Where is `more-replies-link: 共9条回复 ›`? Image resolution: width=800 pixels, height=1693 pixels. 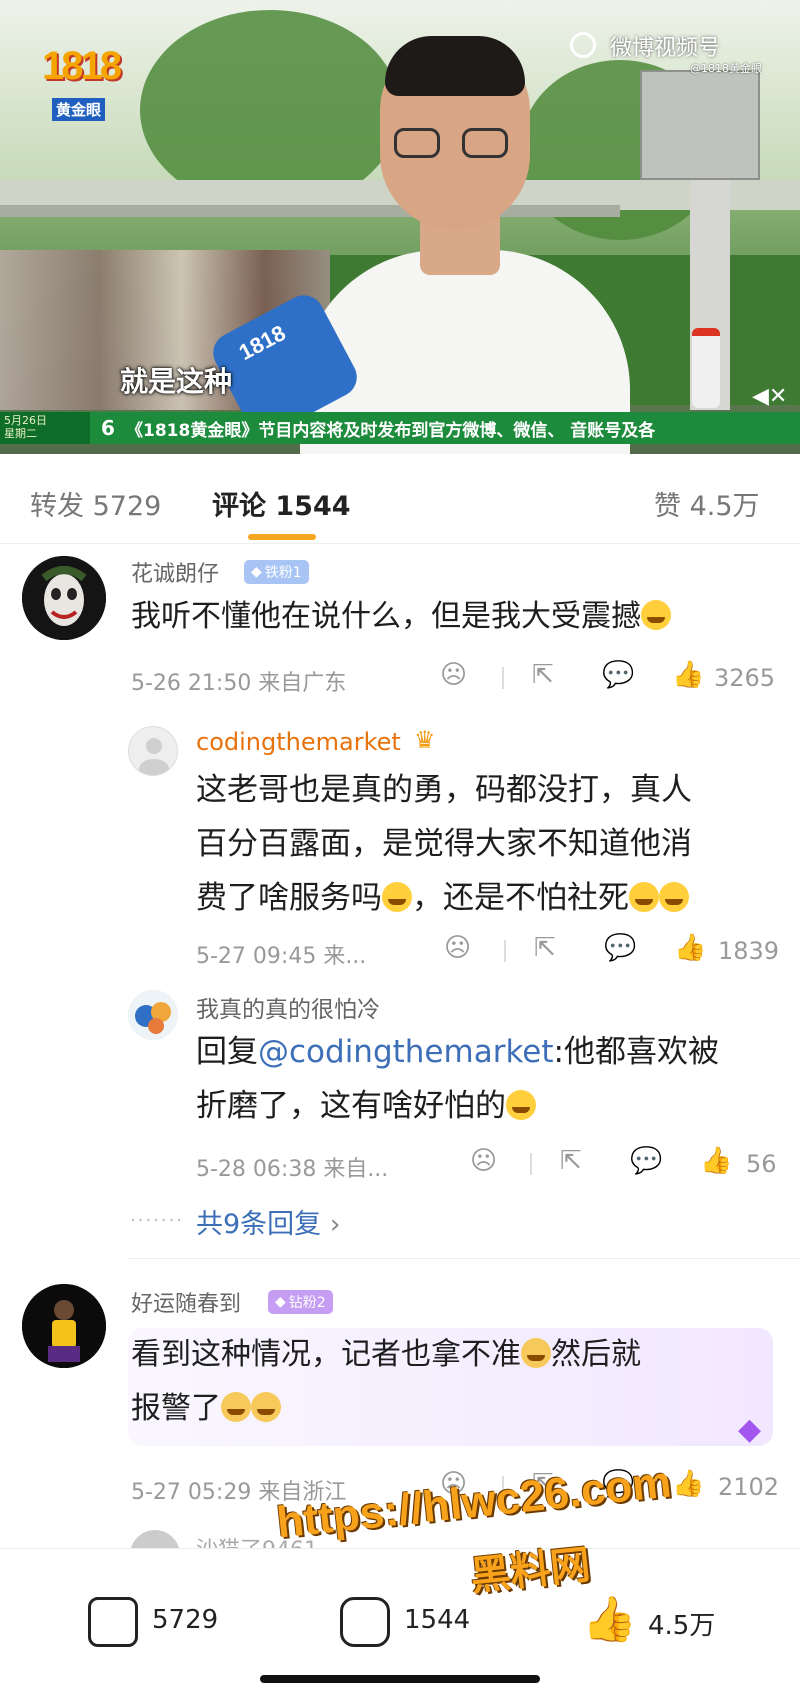 more-replies-link: 共9条回复 › is located at coordinates (268, 1221).